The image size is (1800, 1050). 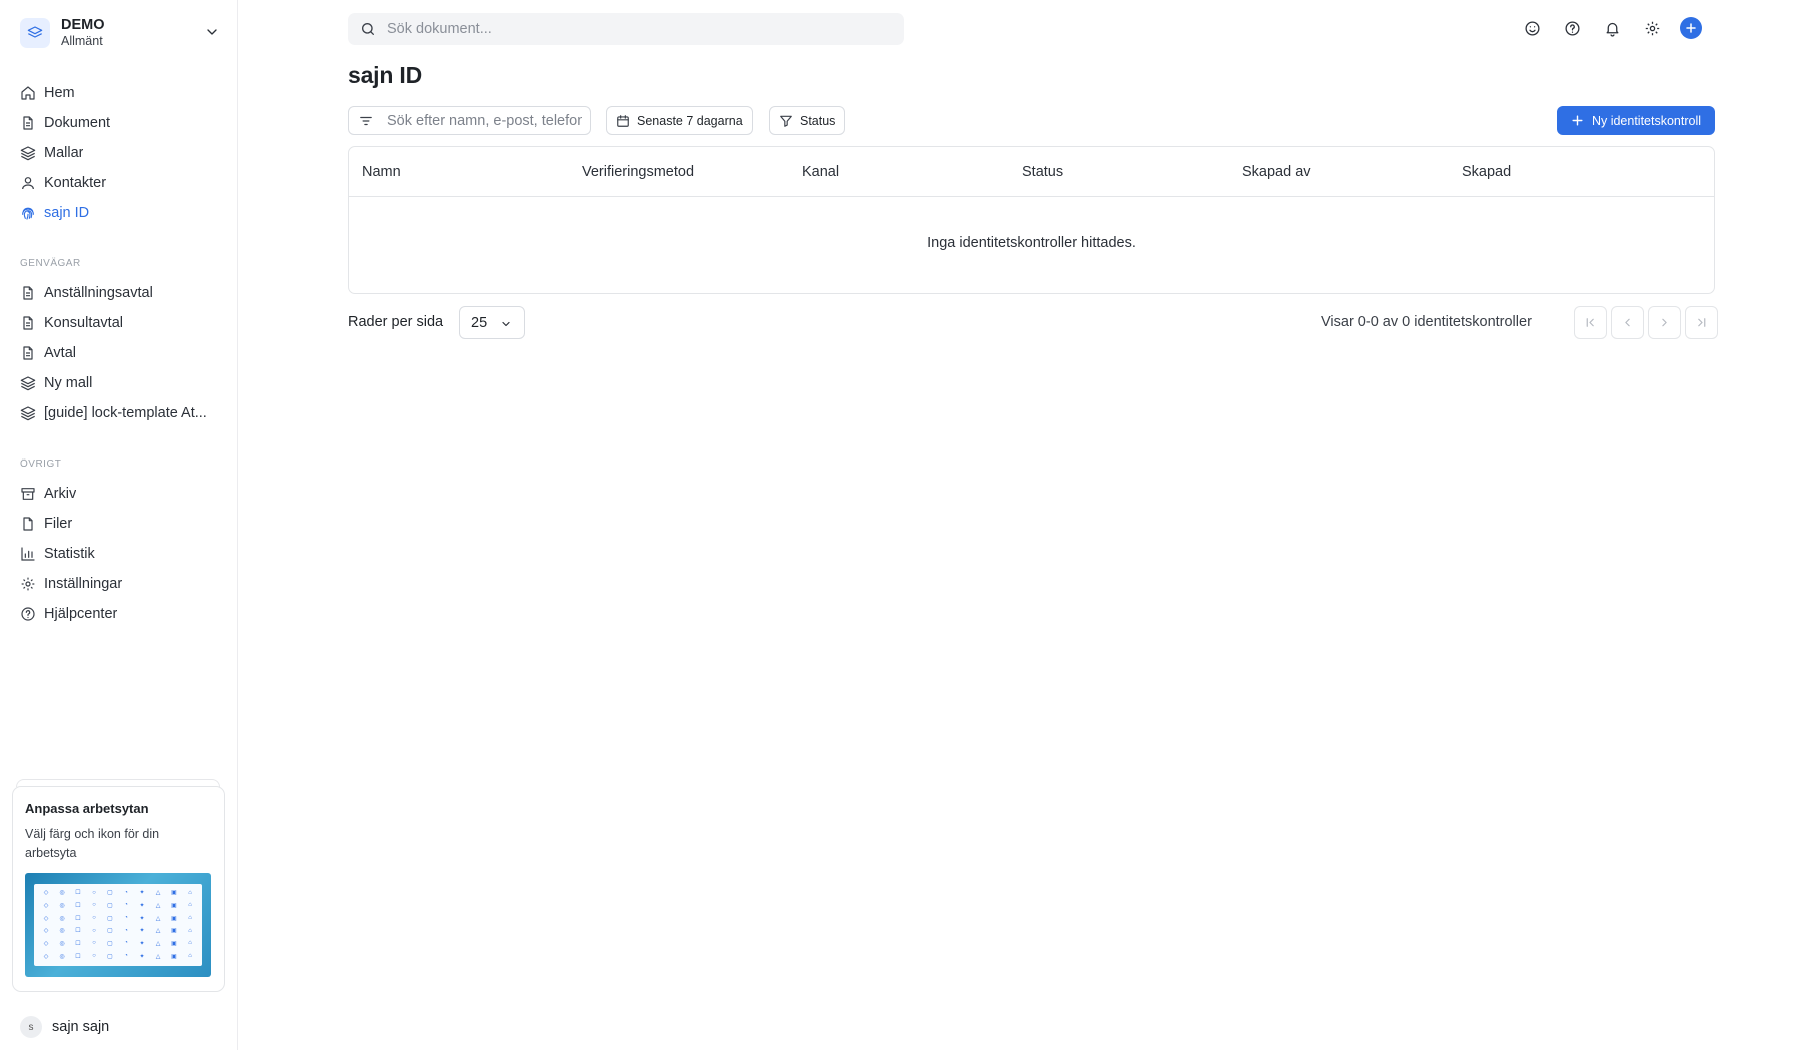 I want to click on sidebar-item-label: sajn ID, so click(x=67, y=213).